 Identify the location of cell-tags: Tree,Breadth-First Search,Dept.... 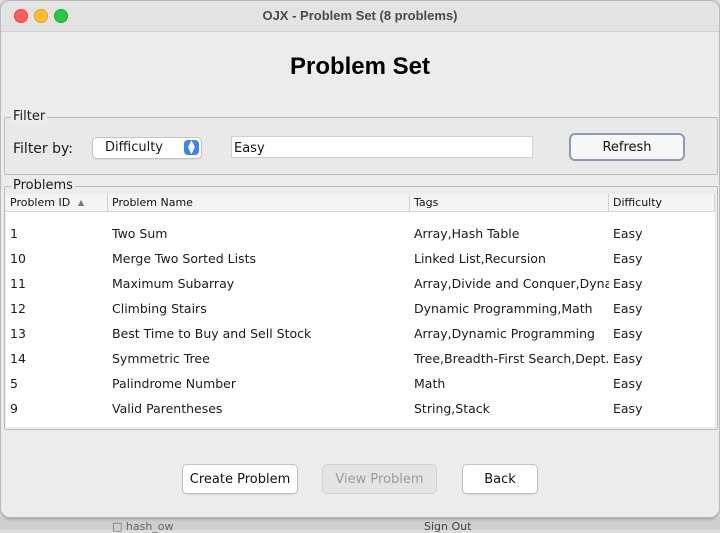
(511, 358).